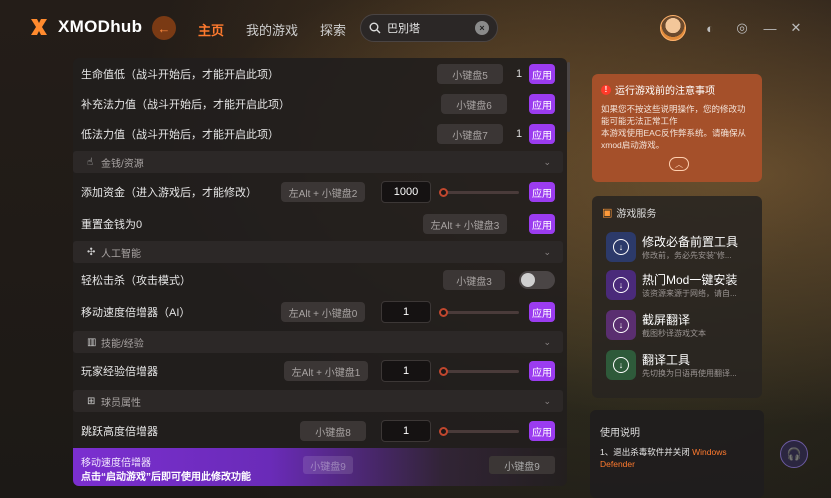 The width and height of the screenshot is (831, 498). What do you see at coordinates (681, 326) in the screenshot?
I see `service-item: ↓ 截屏翻译 截图秒译游戏文本` at bounding box center [681, 326].